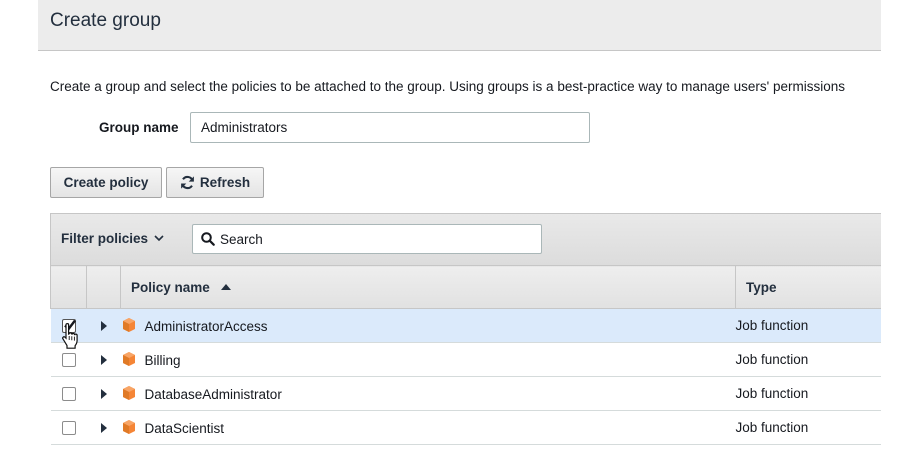 This screenshot has width=919, height=450. I want to click on policy-name-cell: Billing, so click(428, 359).